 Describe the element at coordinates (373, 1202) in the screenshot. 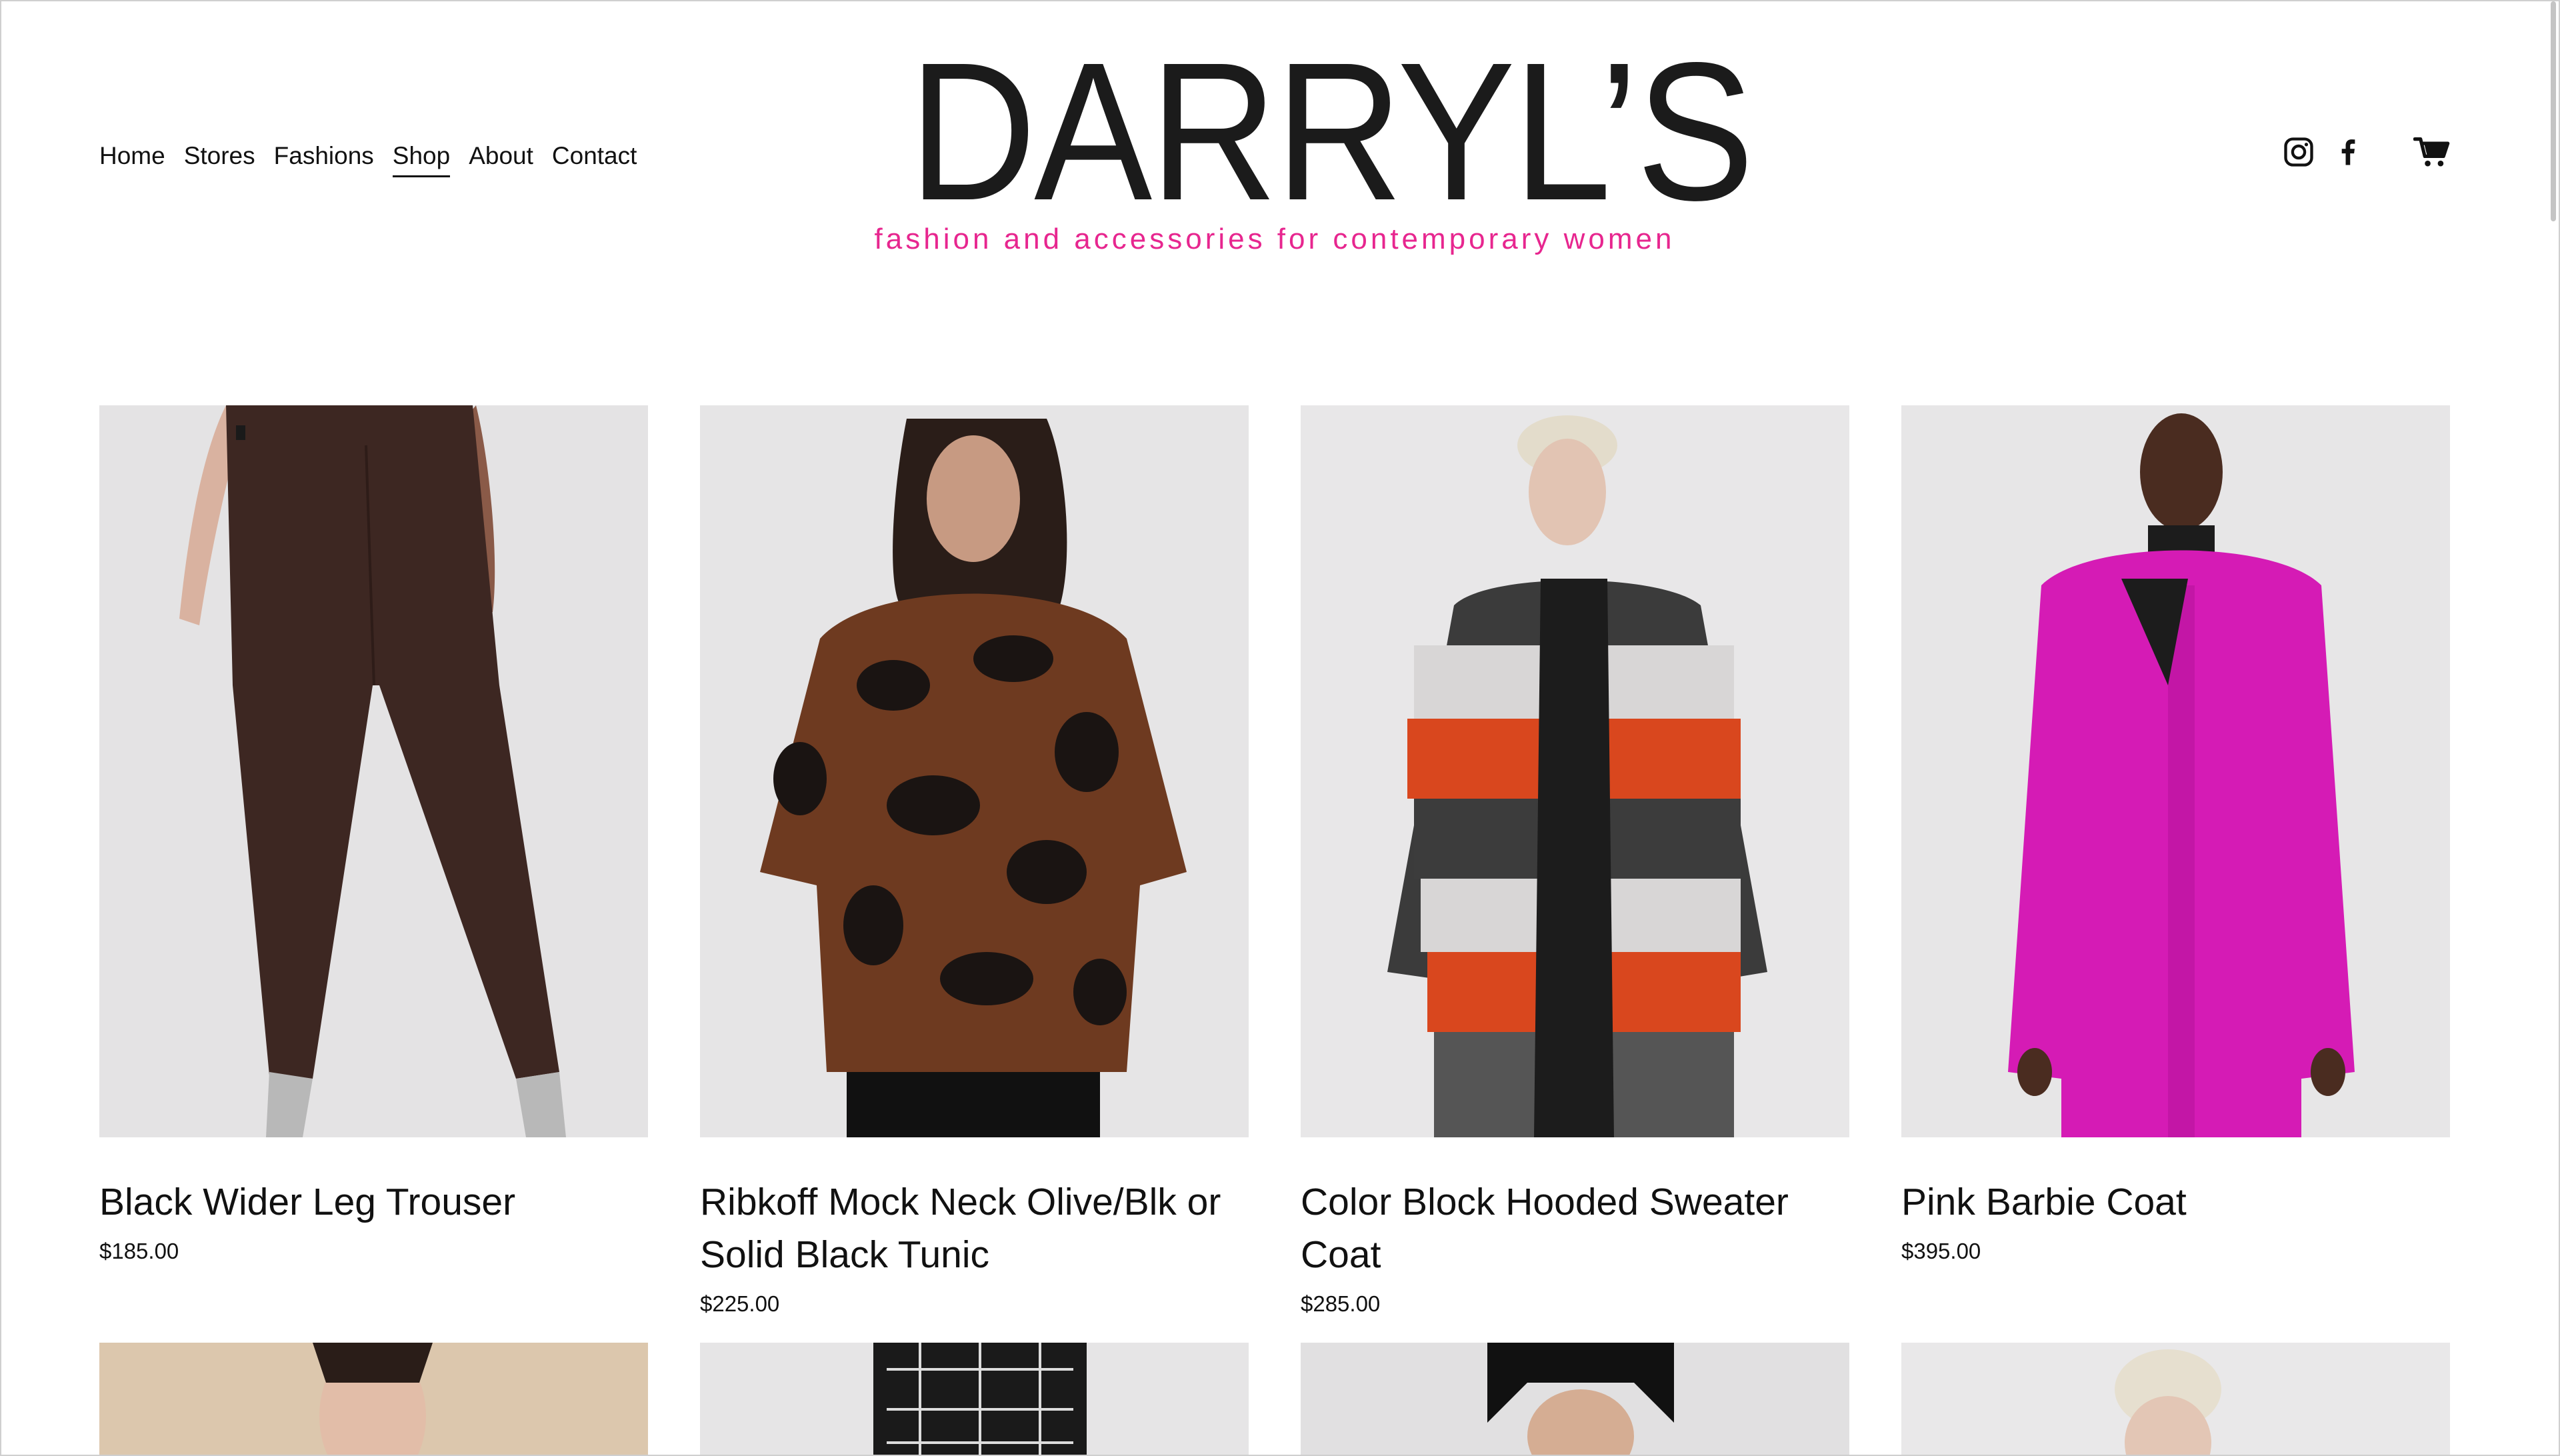

I see `product-title: Black Wider Leg Trouser` at that location.